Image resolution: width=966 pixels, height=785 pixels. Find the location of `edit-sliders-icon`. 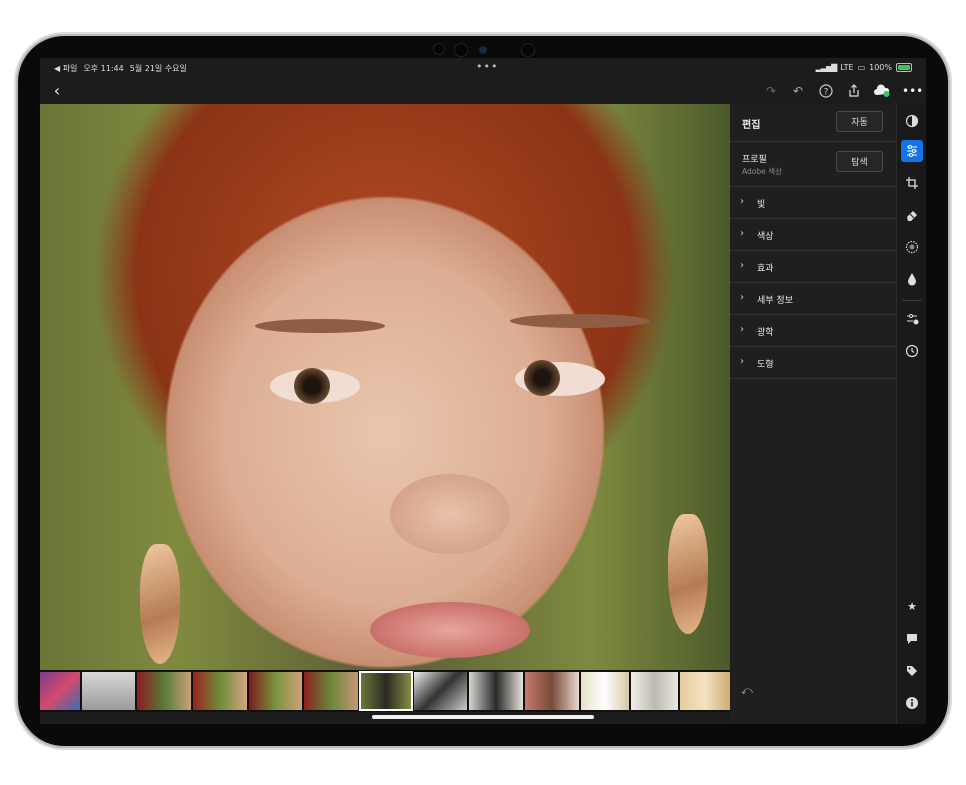

edit-sliders-icon is located at coordinates (912, 151).